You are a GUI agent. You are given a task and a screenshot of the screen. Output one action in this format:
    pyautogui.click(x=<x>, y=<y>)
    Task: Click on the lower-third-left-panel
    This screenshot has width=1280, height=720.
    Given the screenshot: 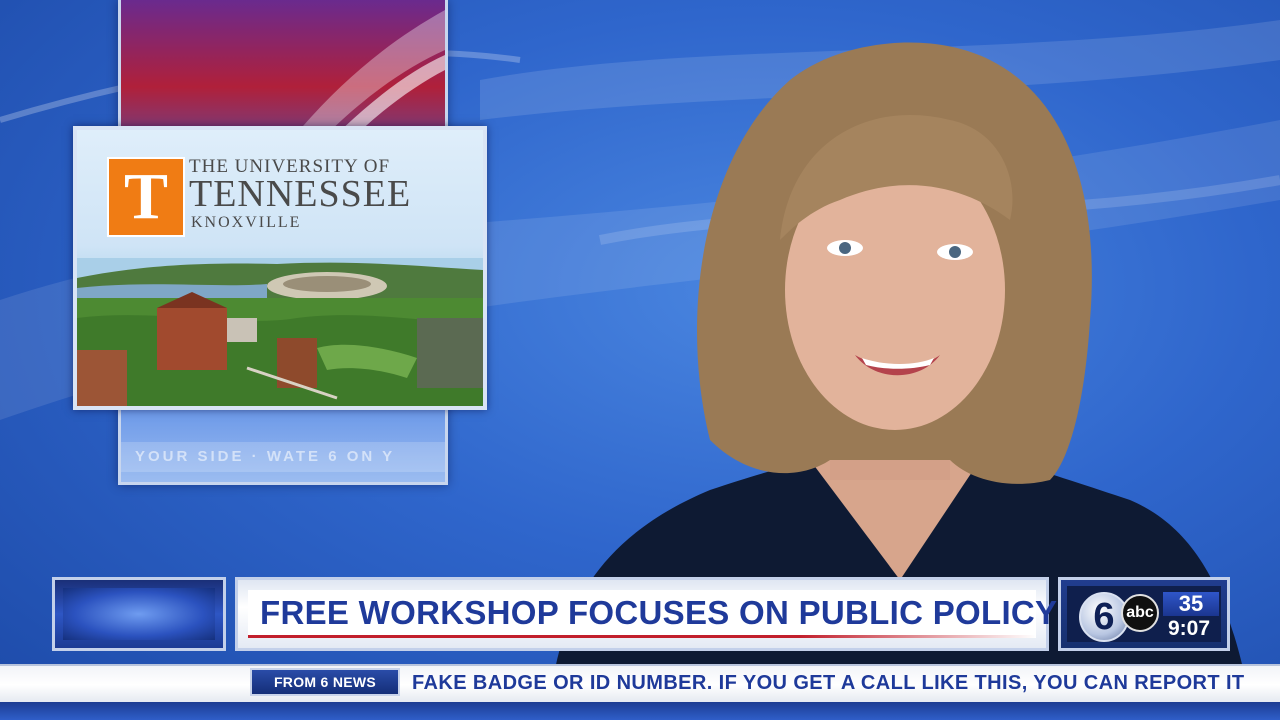 What is the action you would take?
    pyautogui.click(x=139, y=614)
    